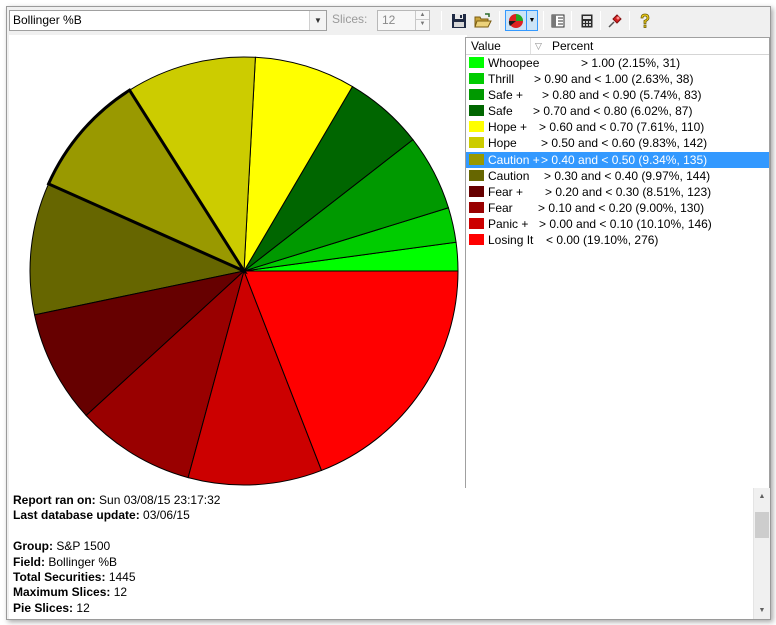 The image size is (776, 625). Describe the element at coordinates (83, 546) in the screenshot. I see `report-group-value: S&P 1500` at that location.